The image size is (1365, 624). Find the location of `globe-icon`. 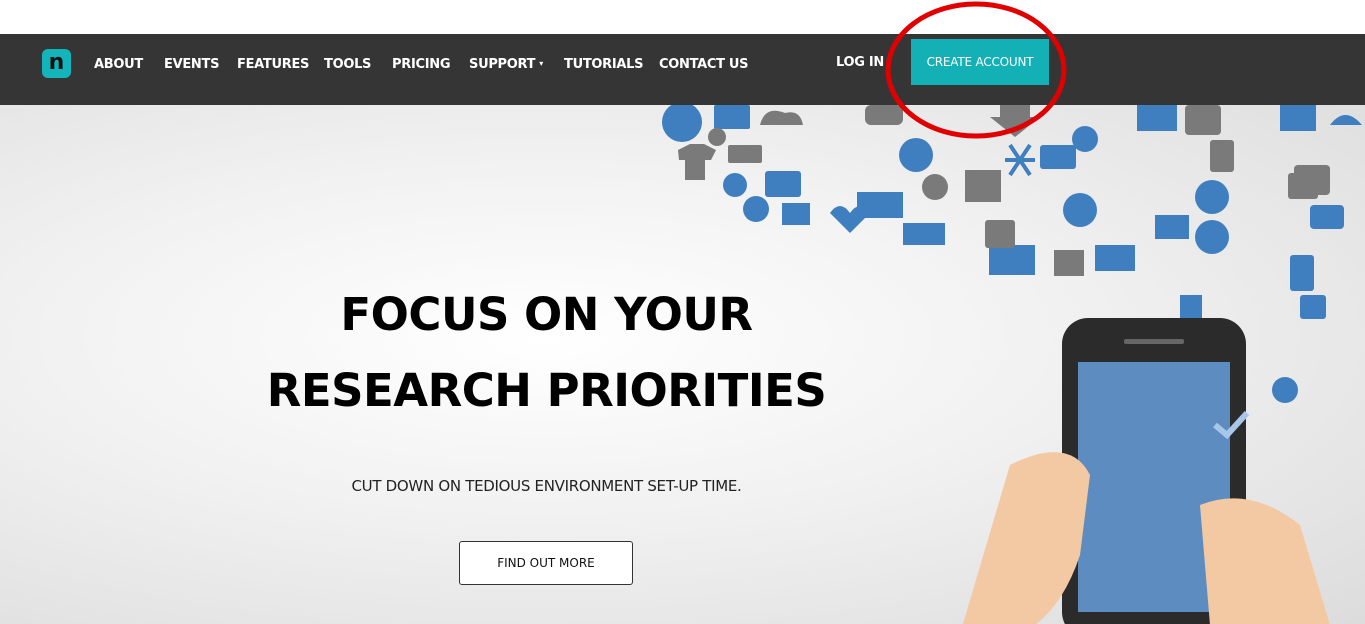

globe-icon is located at coordinates (756, 209).